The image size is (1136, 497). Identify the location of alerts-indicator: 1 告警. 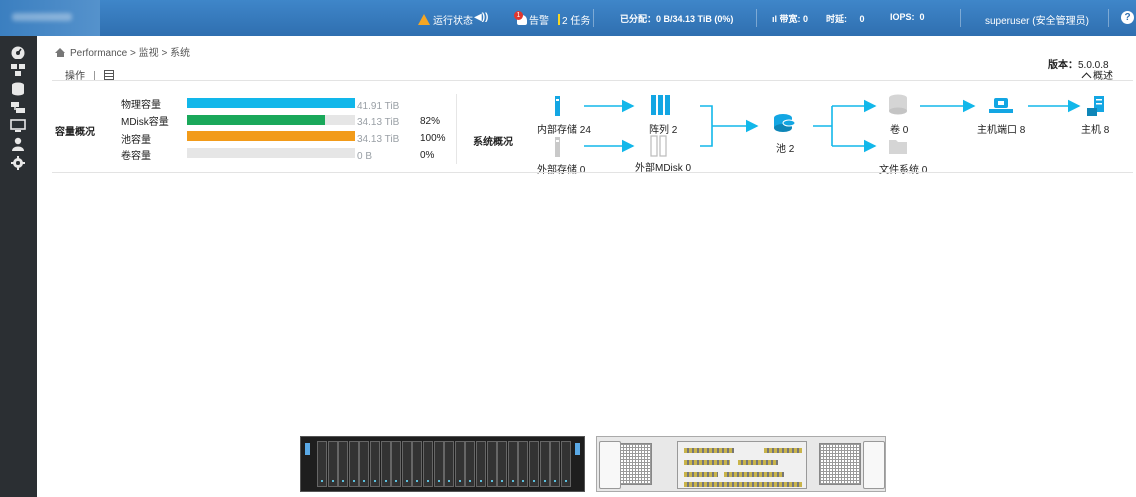
(531, 19).